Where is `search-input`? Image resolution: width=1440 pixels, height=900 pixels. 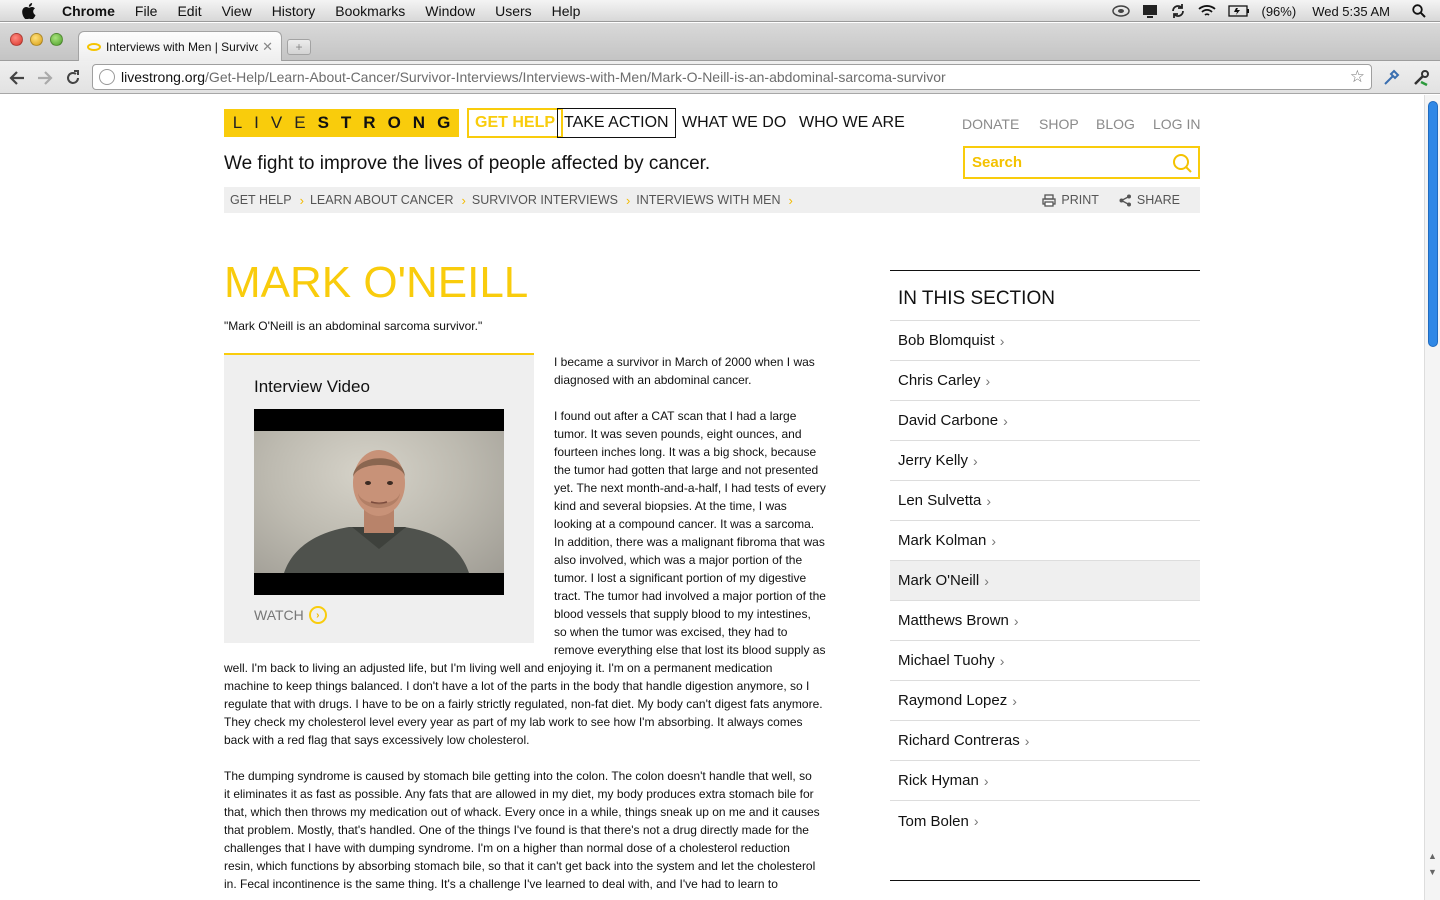
search-input is located at coordinates (1065, 162).